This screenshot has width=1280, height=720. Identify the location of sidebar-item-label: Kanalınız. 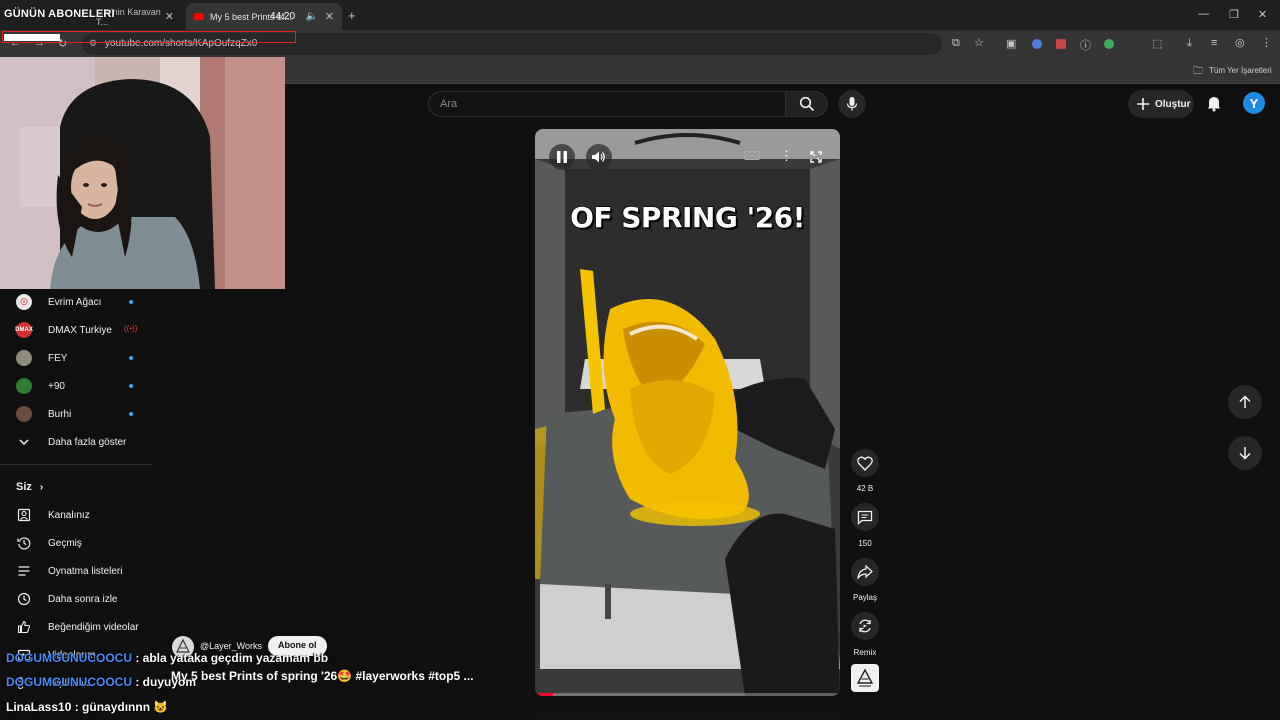
(69, 515).